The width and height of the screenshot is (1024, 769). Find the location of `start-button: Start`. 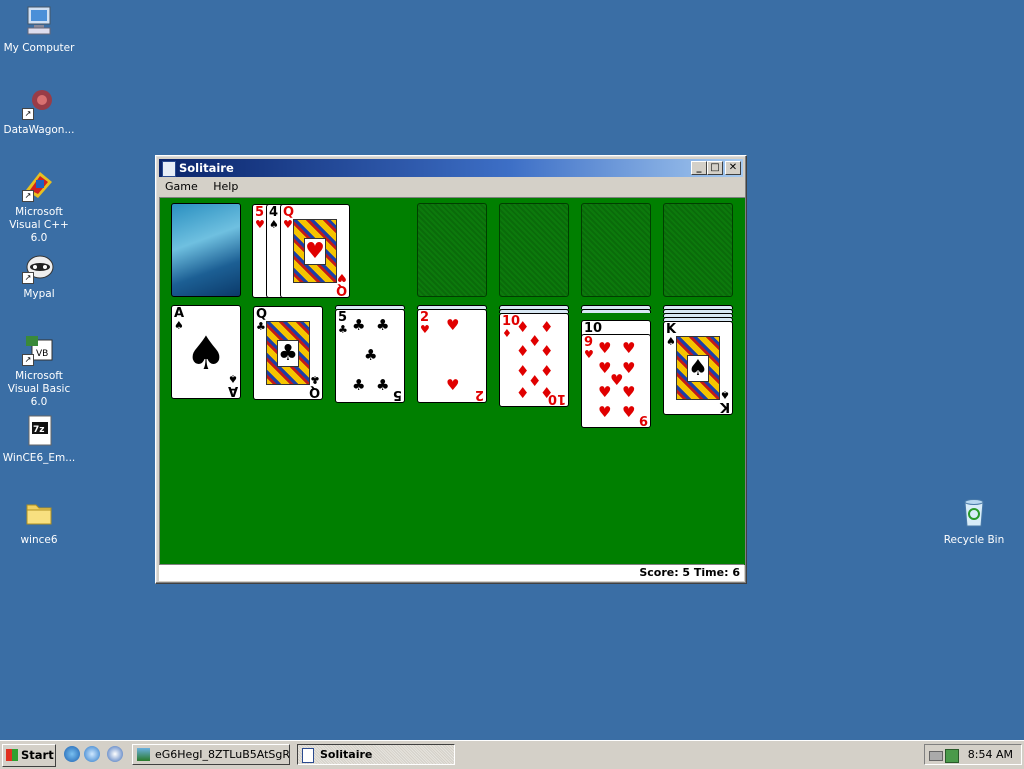

start-button: Start is located at coordinates (29, 755).